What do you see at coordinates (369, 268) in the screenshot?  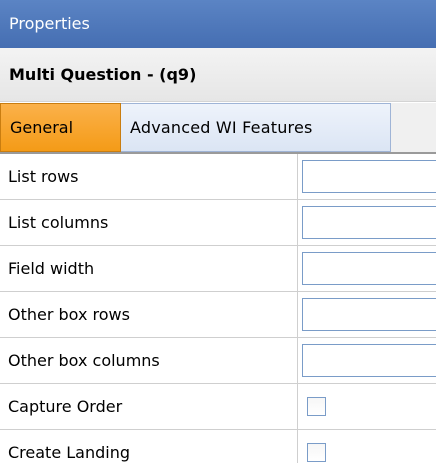 I see `field-width-input` at bounding box center [369, 268].